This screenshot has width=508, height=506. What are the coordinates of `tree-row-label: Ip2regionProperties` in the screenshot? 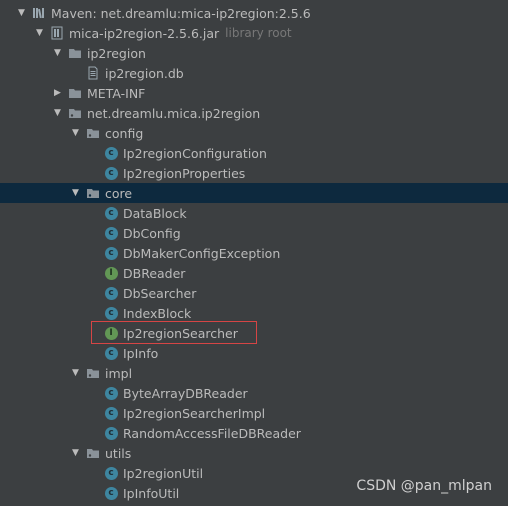 It's located at (184, 173).